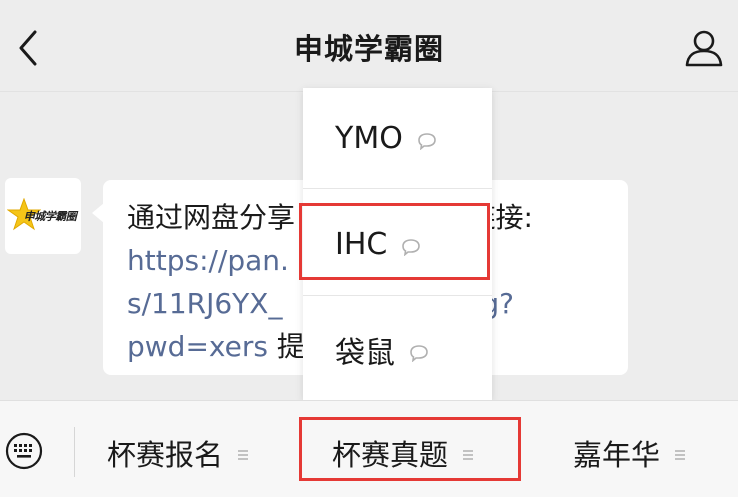 This screenshot has height=497, width=738. I want to click on share-link-password: pwd=xers, so click(197, 346).